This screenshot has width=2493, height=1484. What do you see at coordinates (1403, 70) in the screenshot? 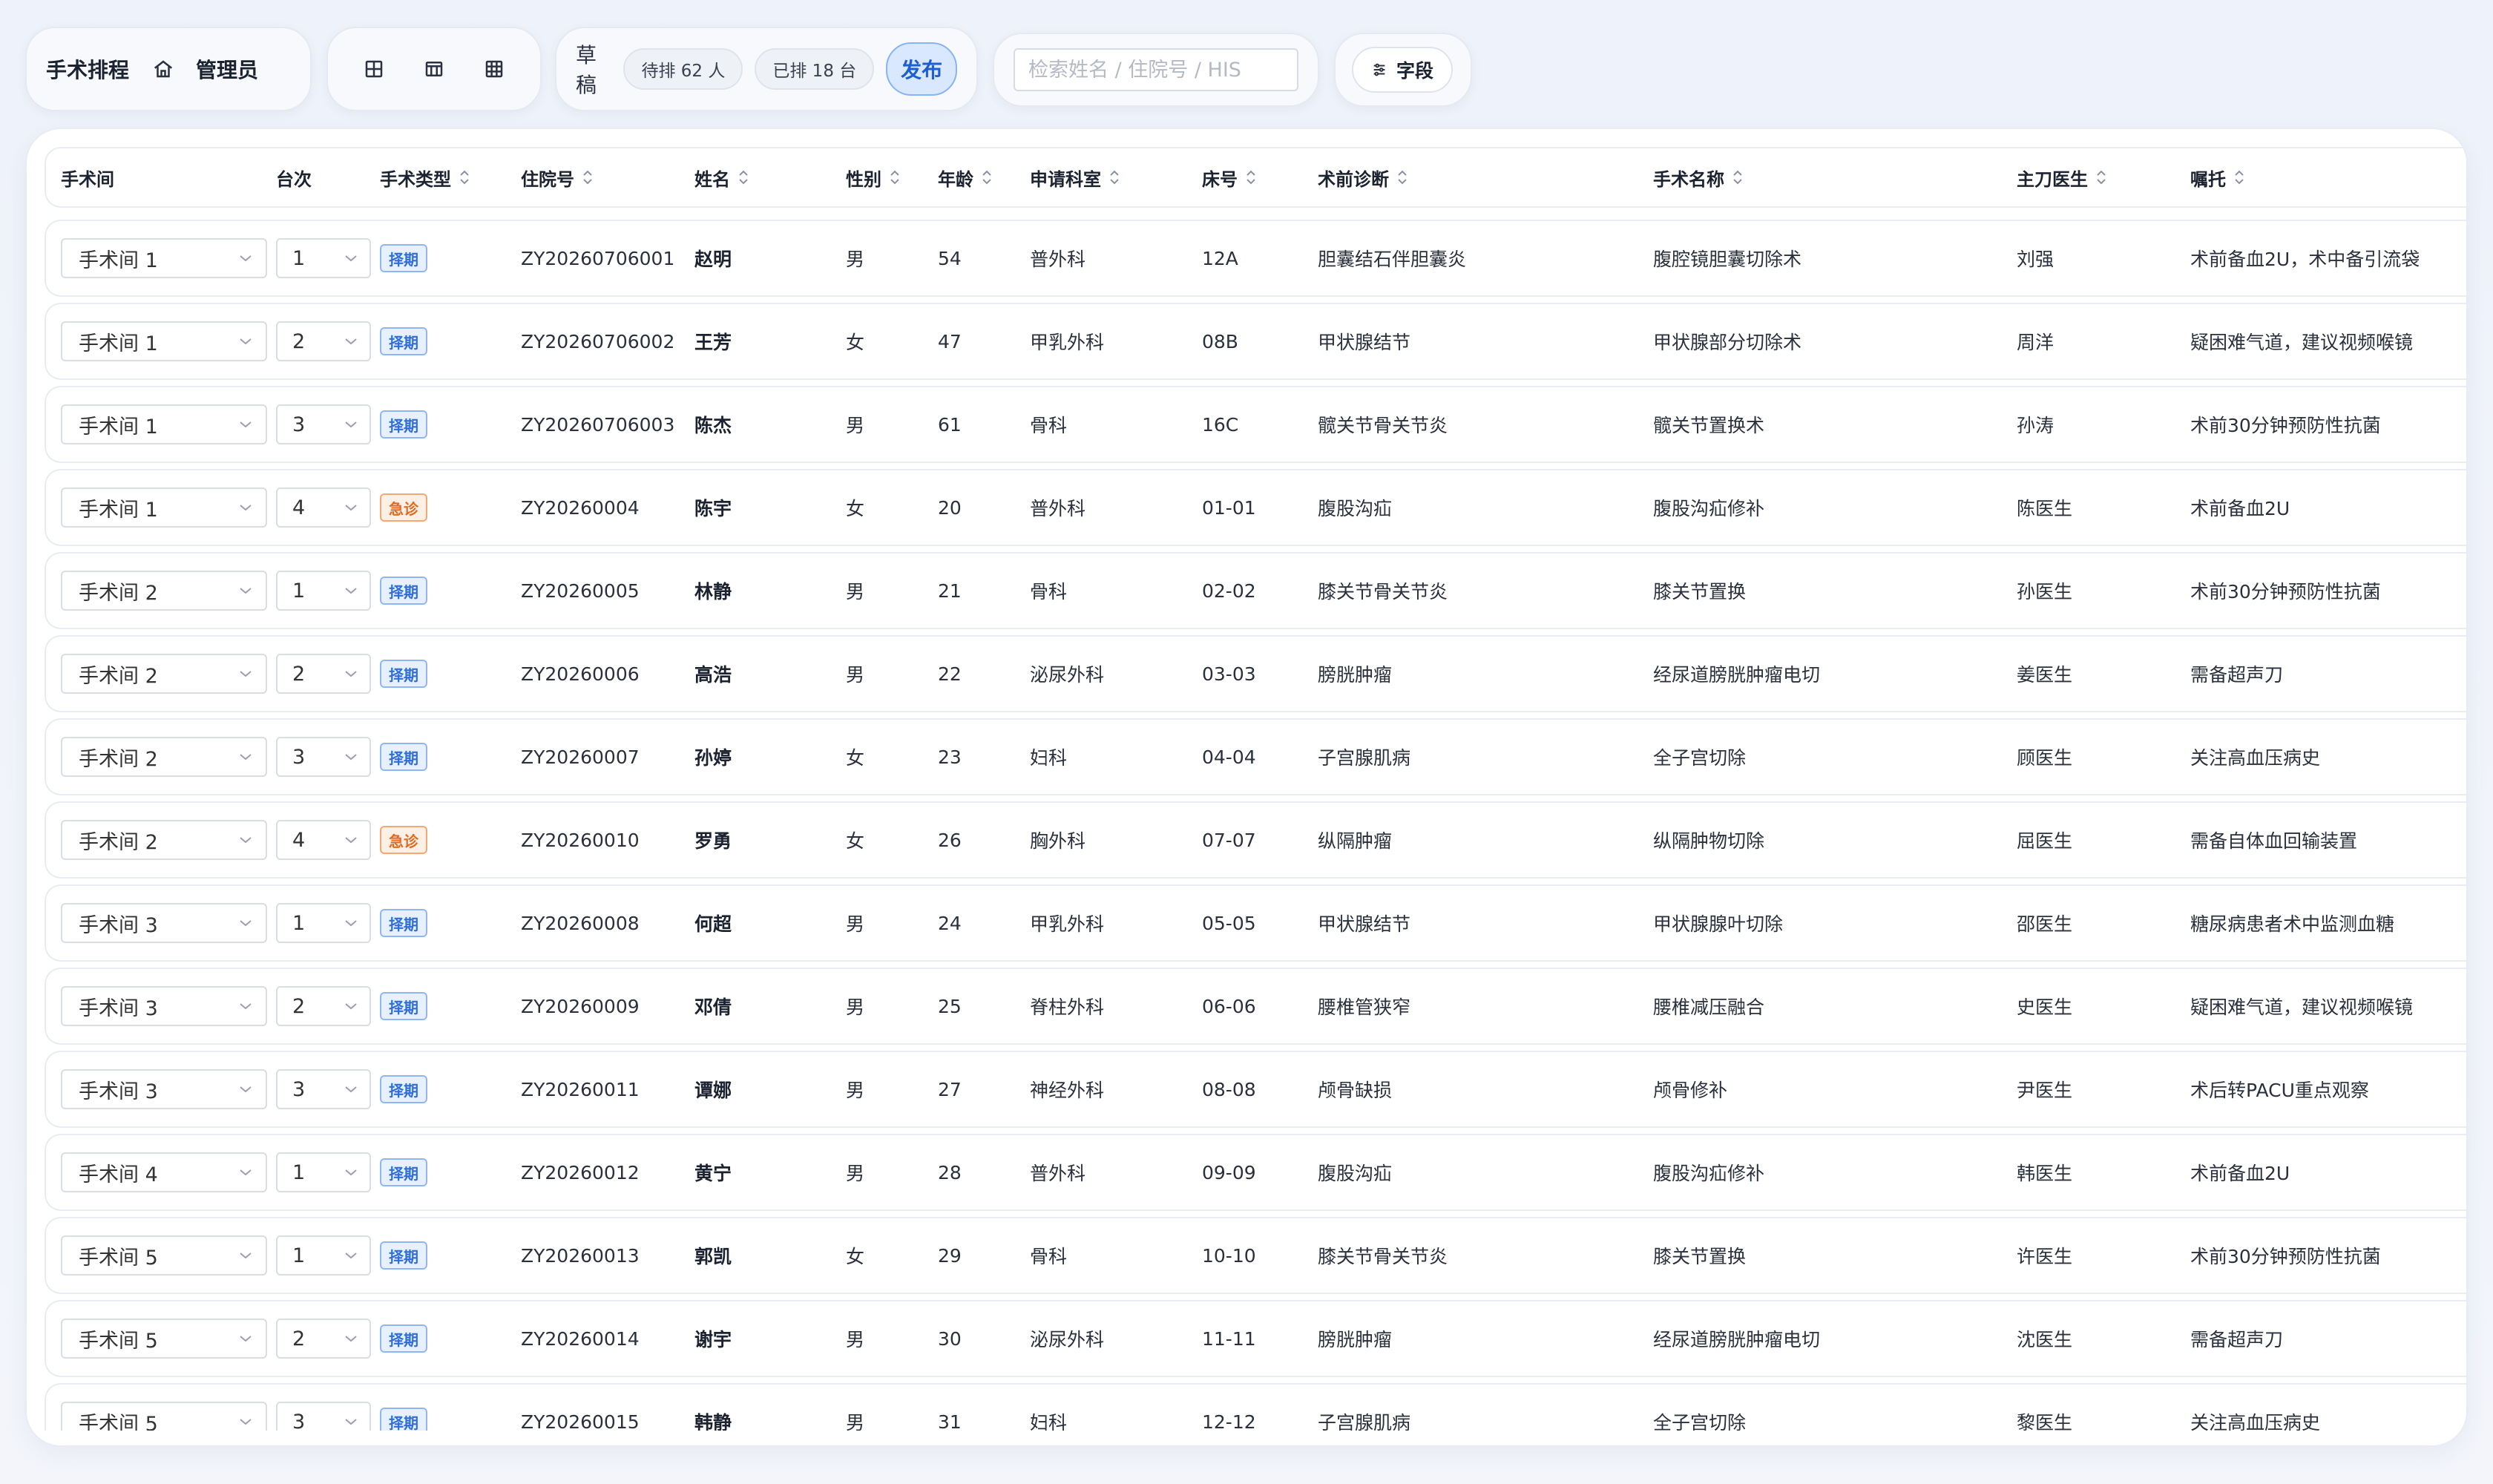
I see `fields-button: 字段` at bounding box center [1403, 70].